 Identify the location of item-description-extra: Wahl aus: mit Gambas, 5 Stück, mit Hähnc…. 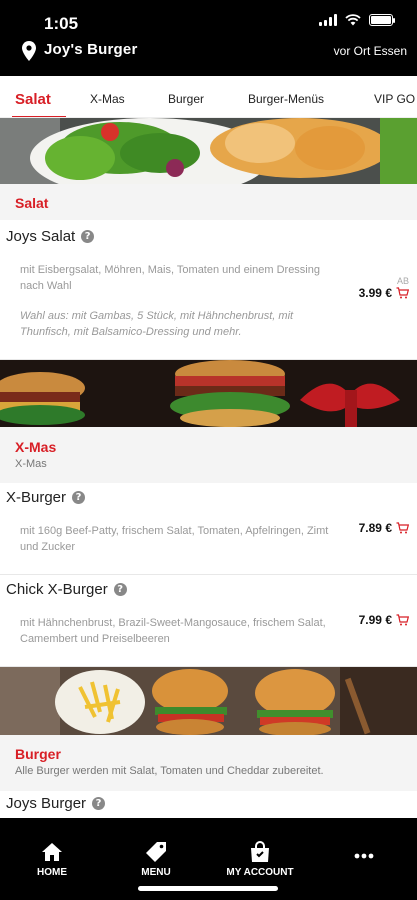
(157, 324).